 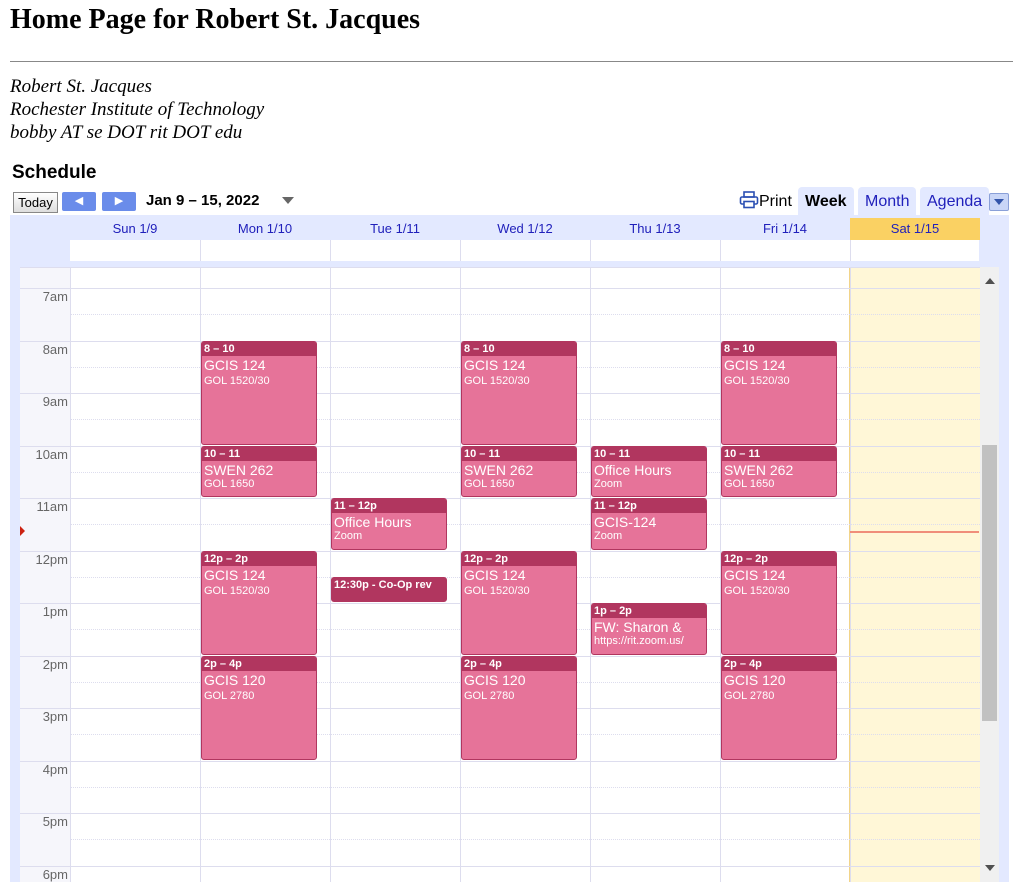 What do you see at coordinates (395, 229) in the screenshot?
I see `day-header: Tue 1/11` at bounding box center [395, 229].